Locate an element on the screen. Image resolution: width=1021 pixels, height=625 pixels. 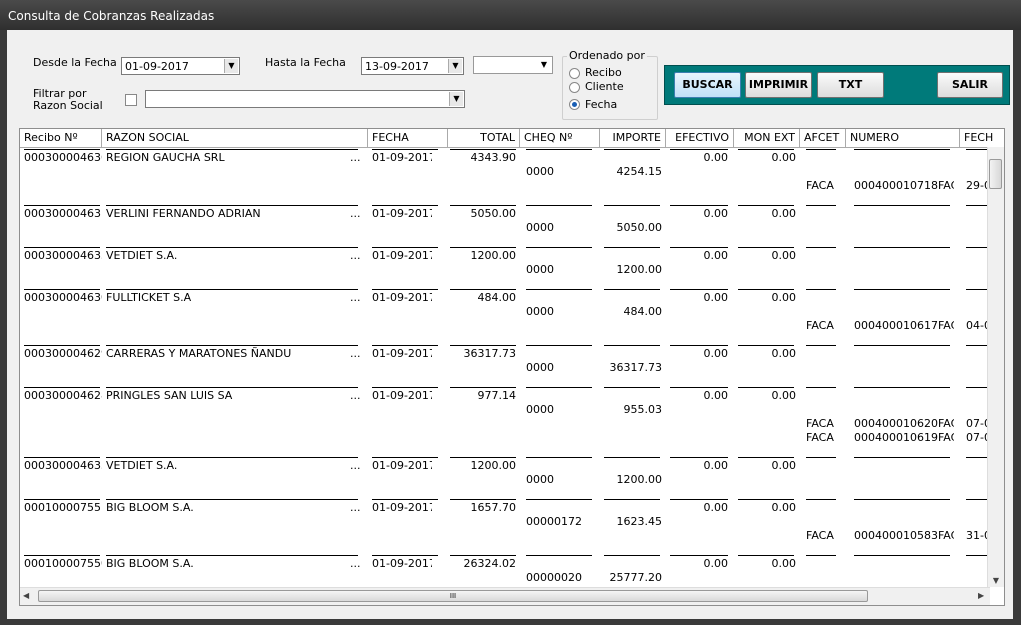
horizontal-scroll-thumb: III is located at coordinates (453, 596).